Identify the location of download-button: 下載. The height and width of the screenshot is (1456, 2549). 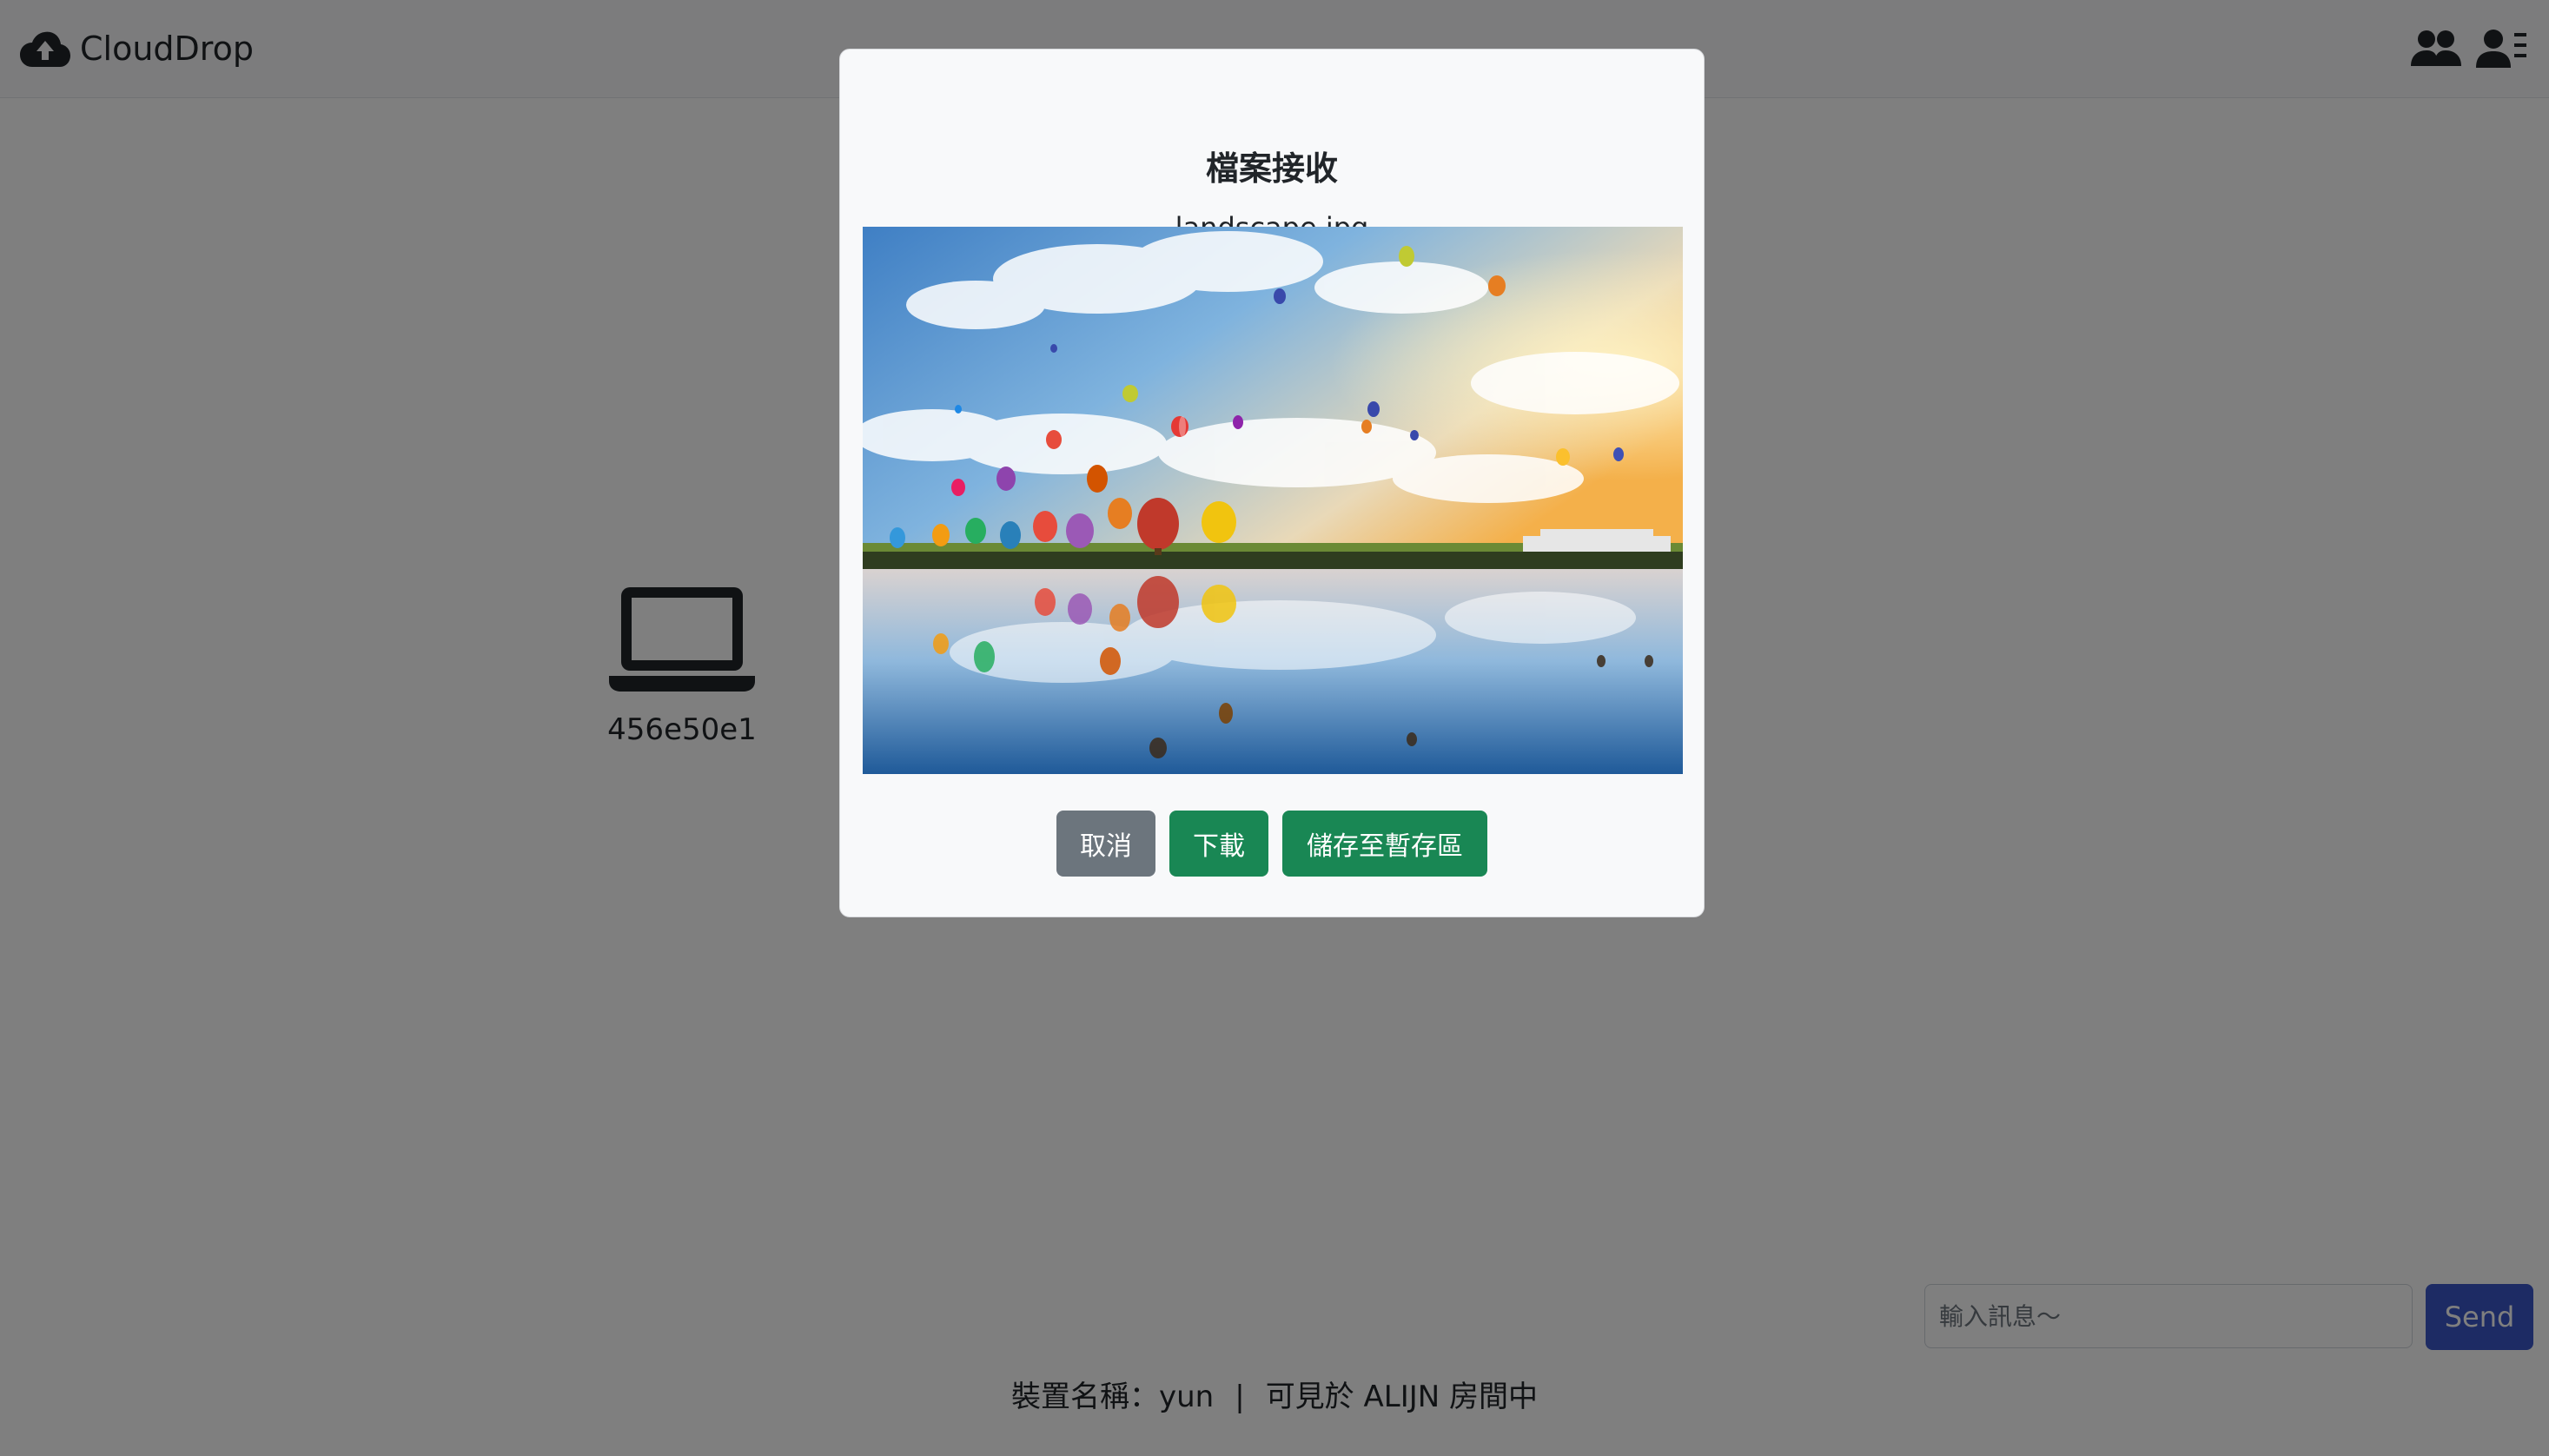
(1218, 844).